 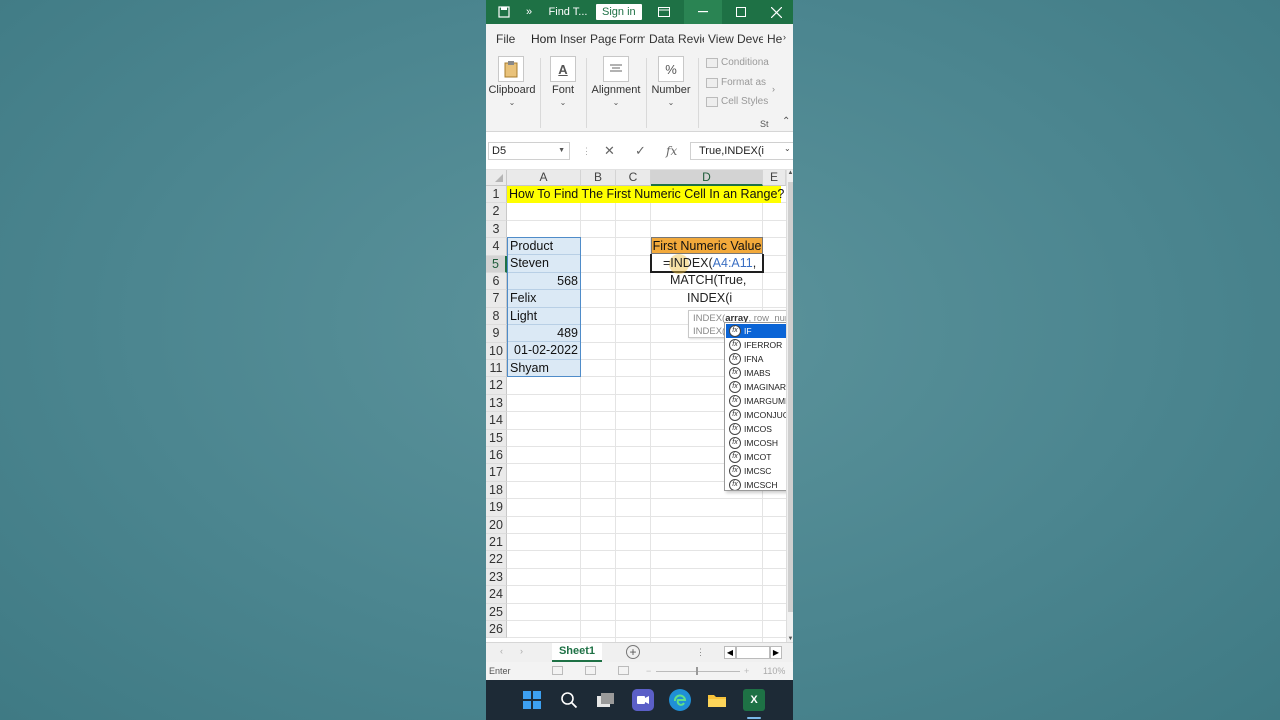 I want to click on save-icon, so click(x=504, y=12).